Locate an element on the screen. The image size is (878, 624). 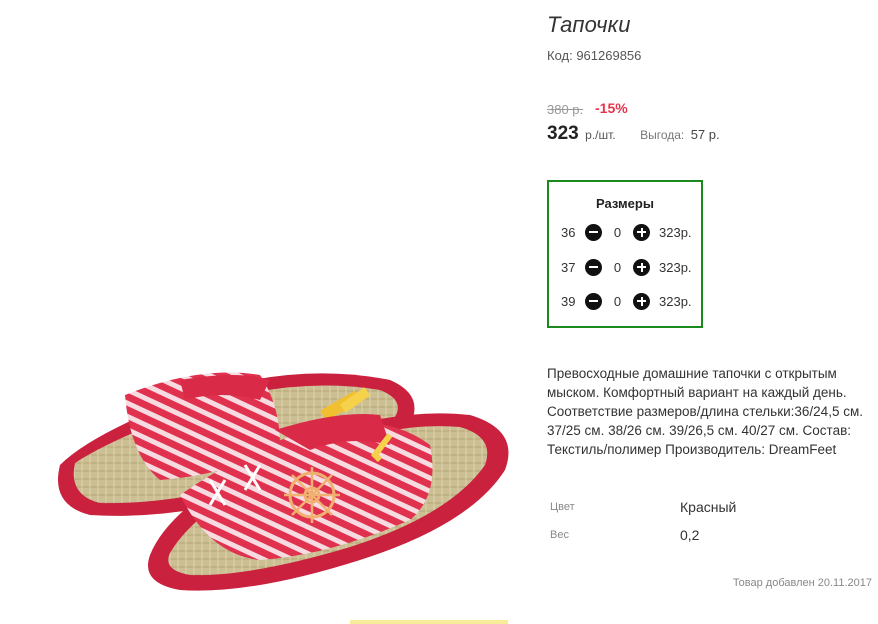
property-label-color: Цвет is located at coordinates (562, 507).